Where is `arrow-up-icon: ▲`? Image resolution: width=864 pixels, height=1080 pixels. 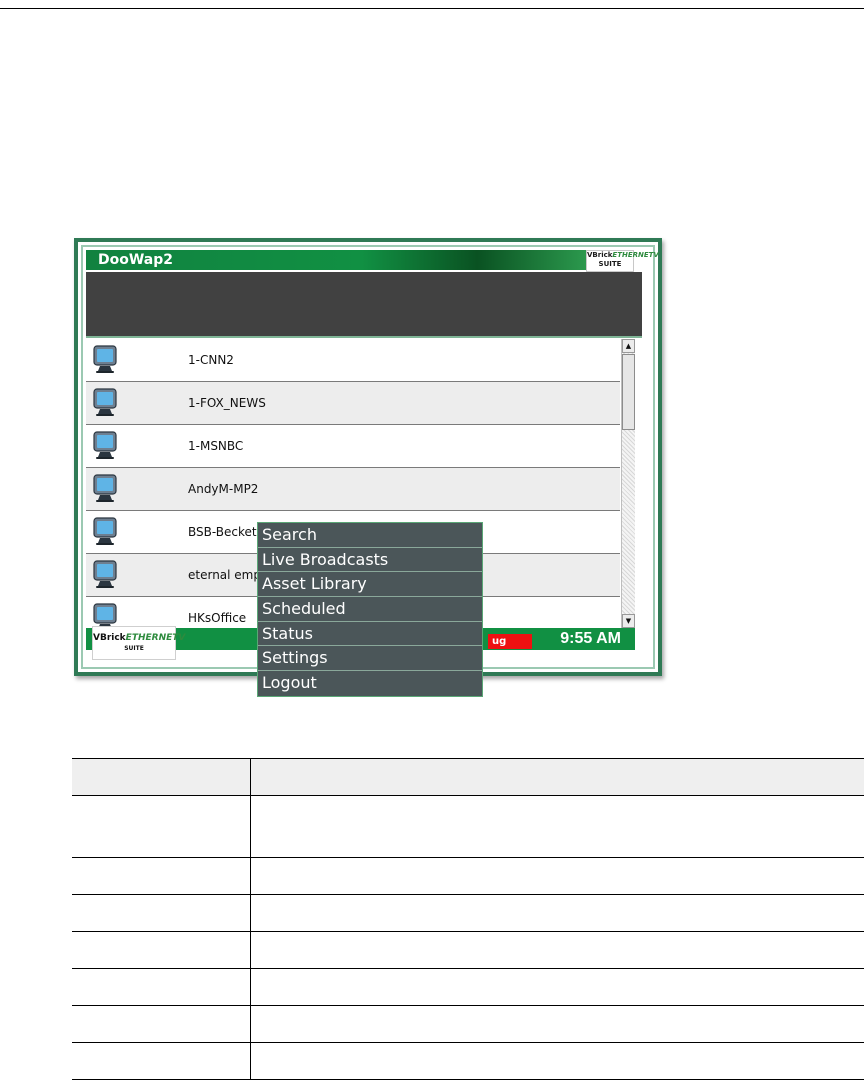
arrow-up-icon: ▲ is located at coordinates (628, 346).